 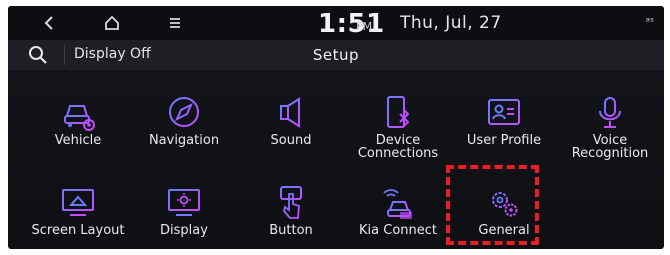 I want to click on tile-kia-connect: Kia Connect, so click(x=398, y=216).